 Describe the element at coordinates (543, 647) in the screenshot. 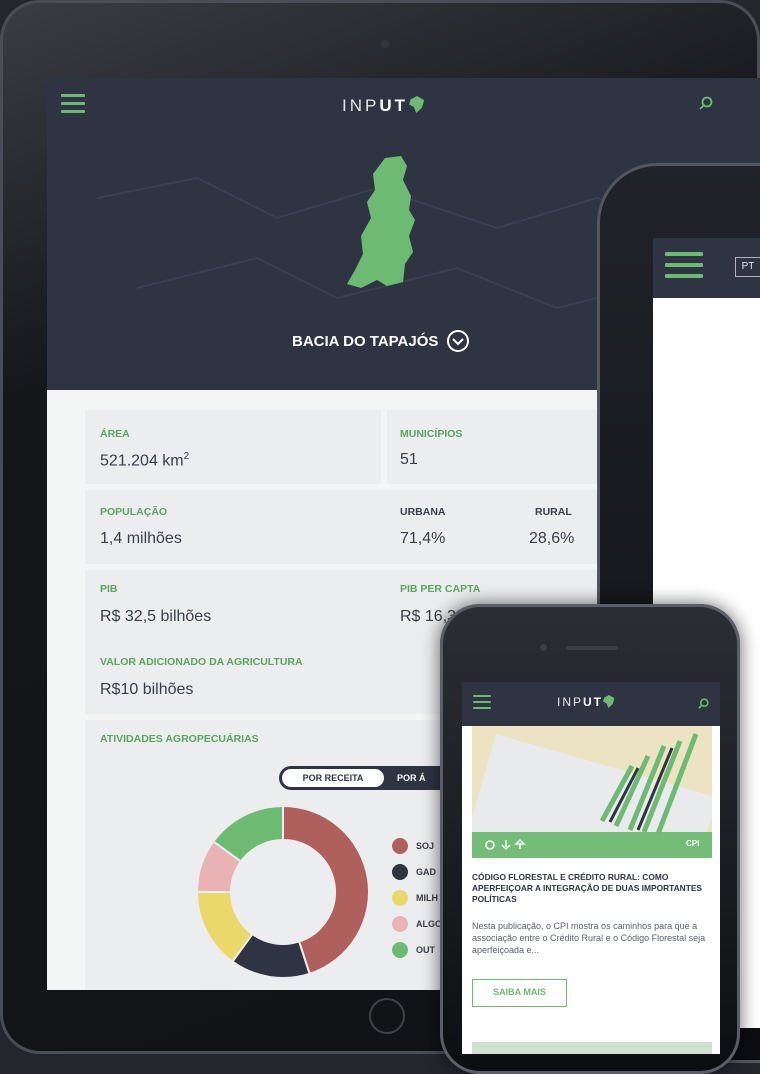

I see `phone-camera` at that location.